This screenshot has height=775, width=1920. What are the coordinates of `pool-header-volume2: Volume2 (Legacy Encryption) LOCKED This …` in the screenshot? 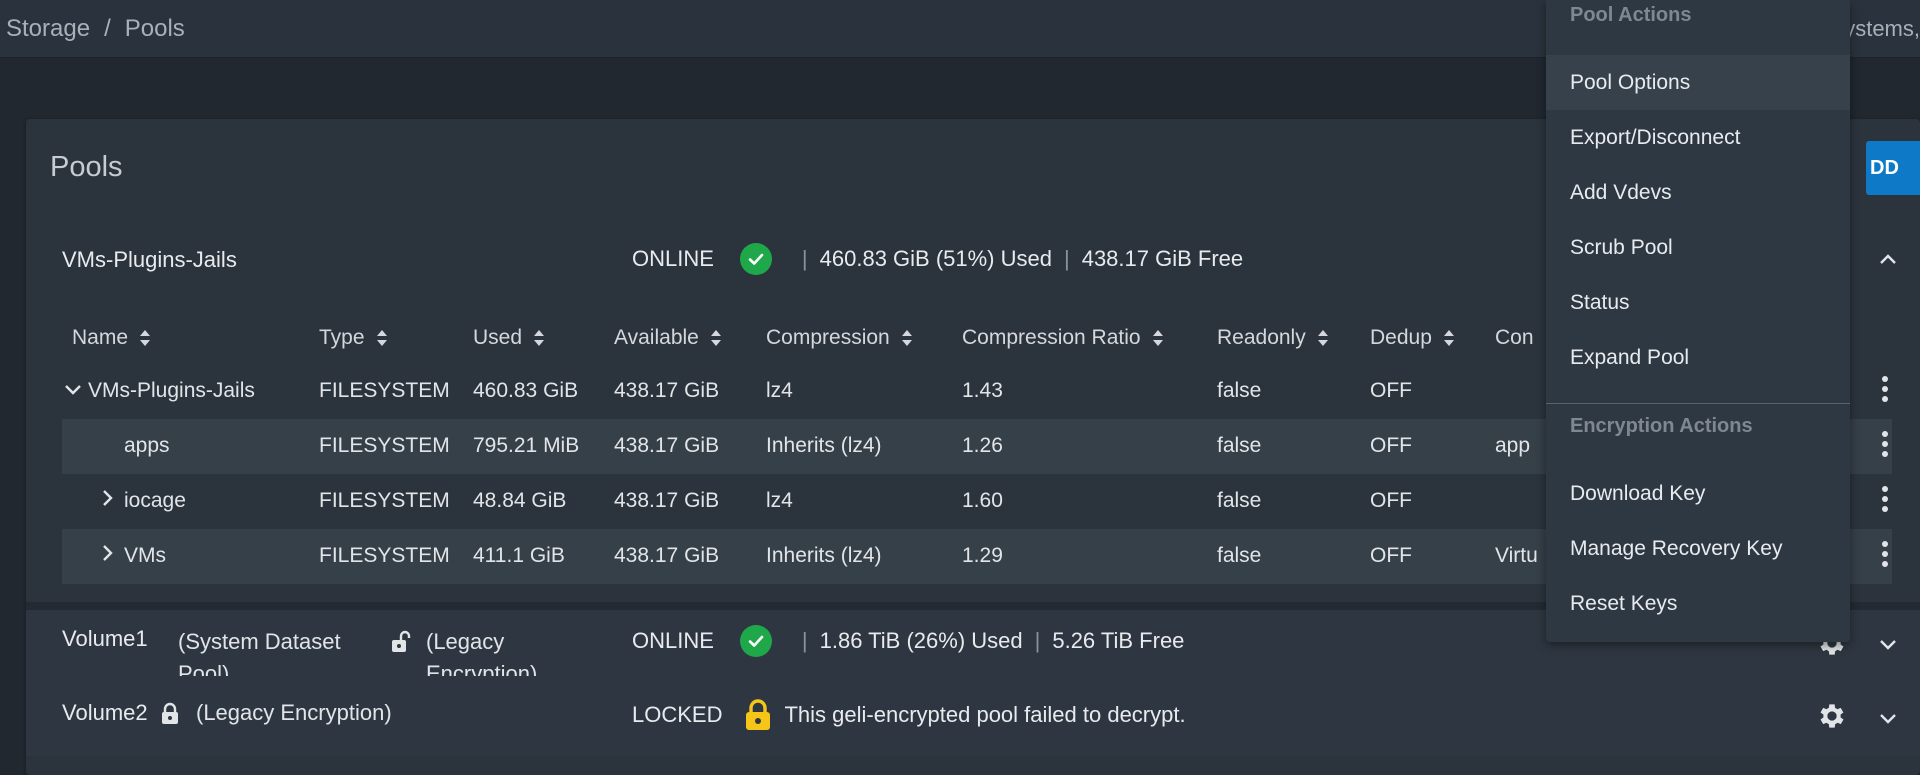 It's located at (973, 716).